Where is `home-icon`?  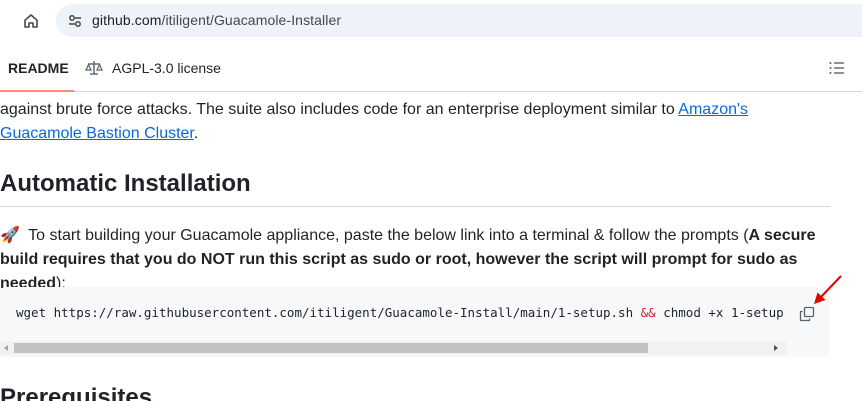 home-icon is located at coordinates (31, 21).